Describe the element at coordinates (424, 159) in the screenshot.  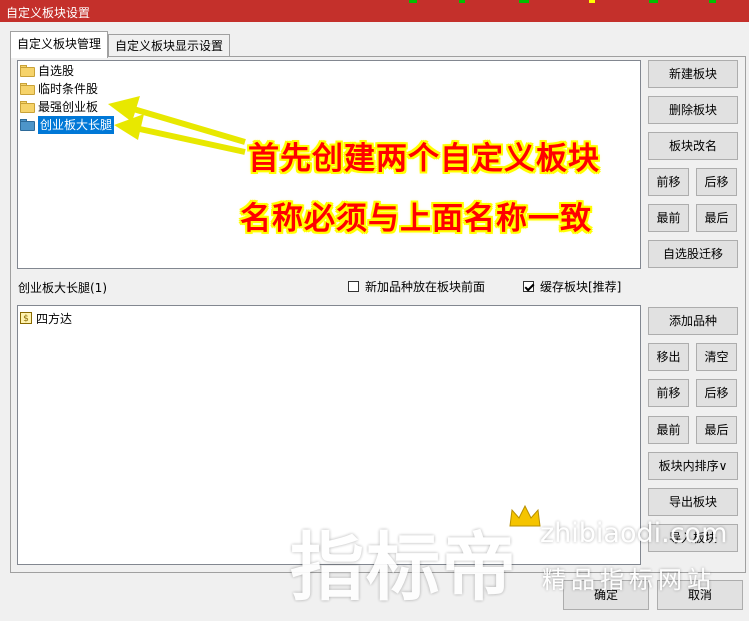
I see `annotation-line-1: 首先创建两个自定义板块` at that location.